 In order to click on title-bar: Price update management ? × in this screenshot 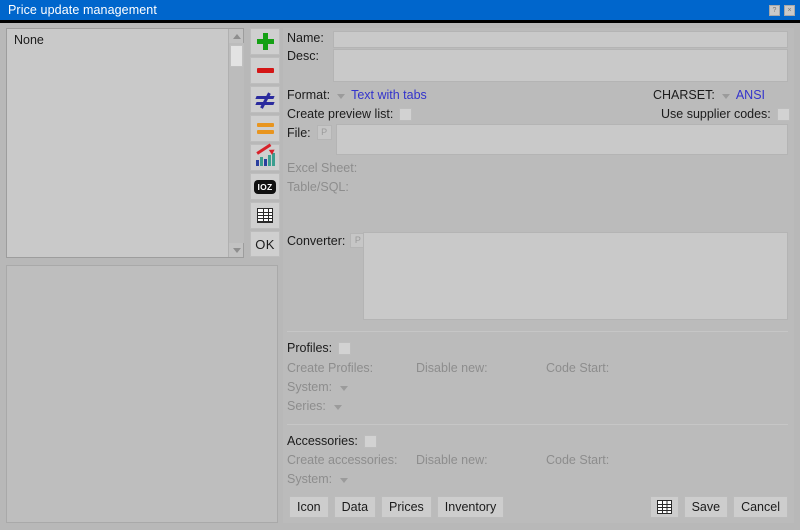, I will do `click(400, 10)`.